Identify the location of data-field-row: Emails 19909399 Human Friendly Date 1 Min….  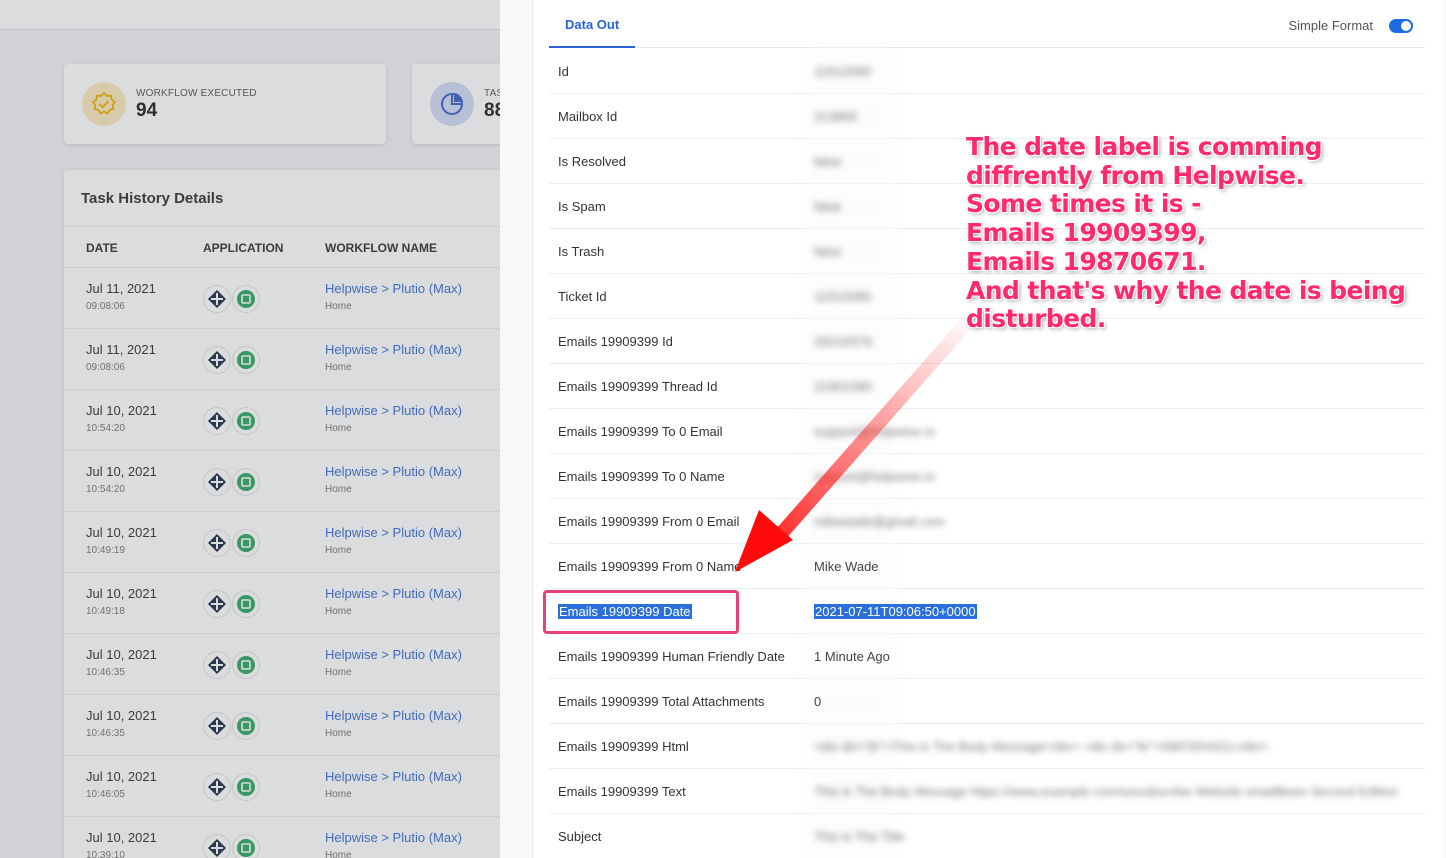
(987, 656).